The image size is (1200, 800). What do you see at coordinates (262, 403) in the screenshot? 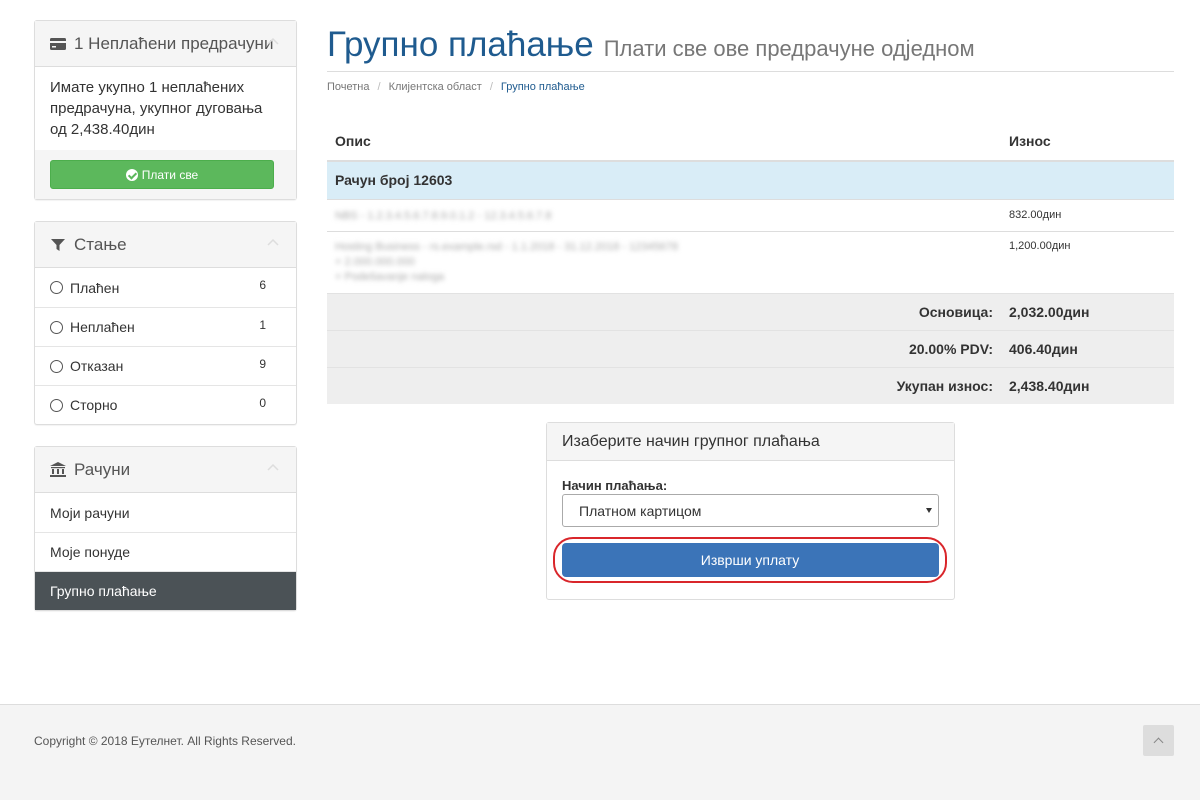
I see `status-count: 0` at bounding box center [262, 403].